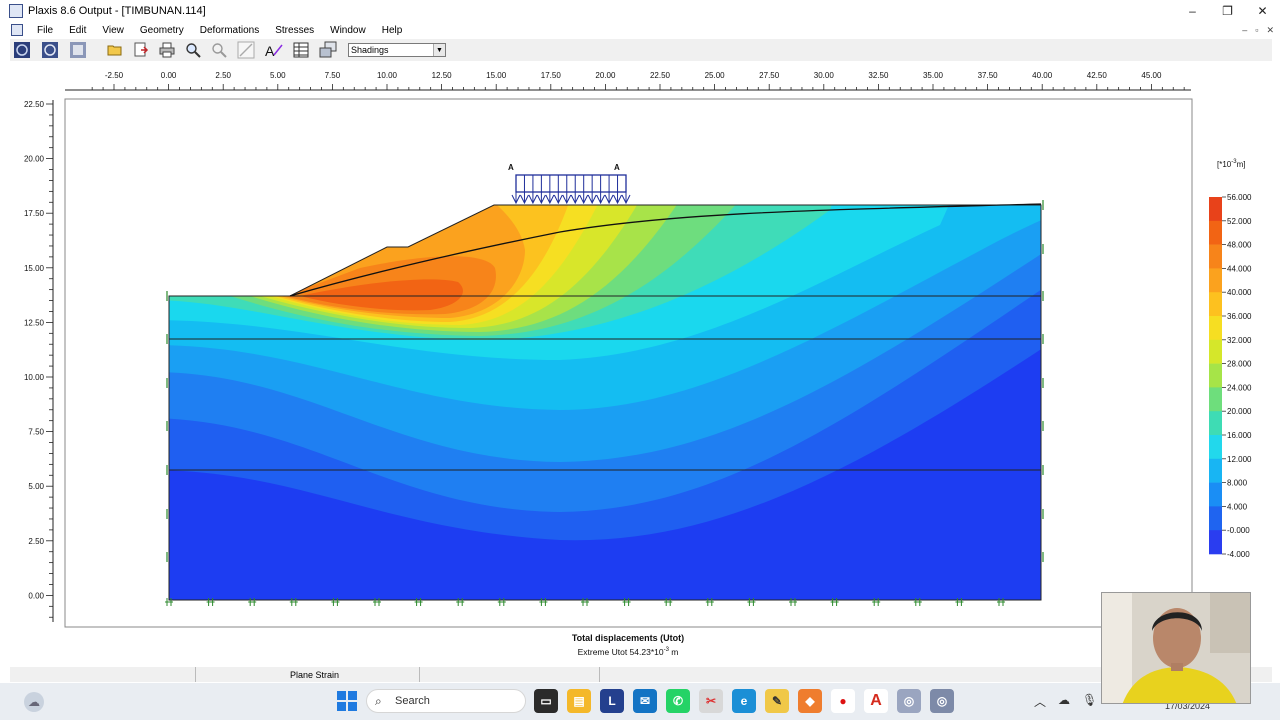 This screenshot has height=720, width=1280. Describe the element at coordinates (824, 75) in the screenshot. I see `x-tick-label: 30.00` at that location.